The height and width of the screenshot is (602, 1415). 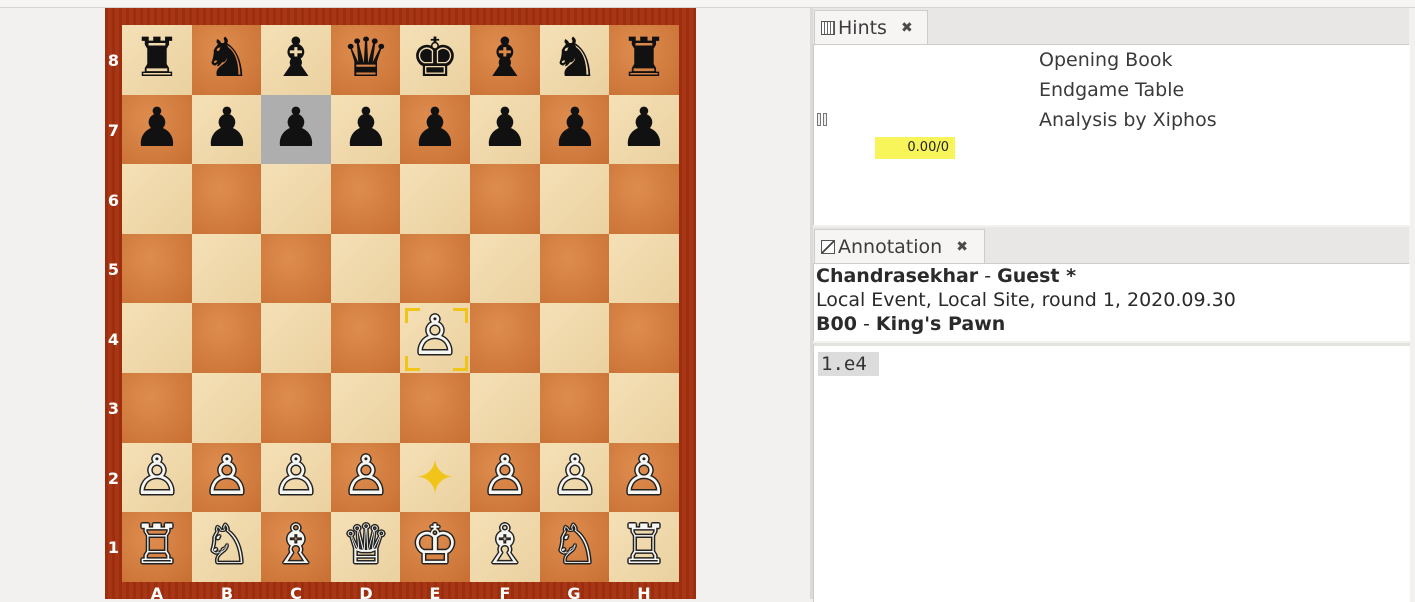 I want to click on piece-h1: ♖, so click(x=644, y=547).